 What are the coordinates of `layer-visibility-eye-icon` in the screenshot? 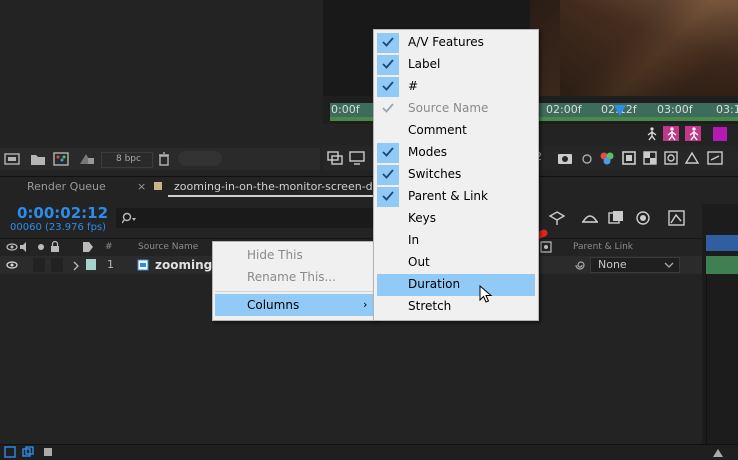 It's located at (12, 265).